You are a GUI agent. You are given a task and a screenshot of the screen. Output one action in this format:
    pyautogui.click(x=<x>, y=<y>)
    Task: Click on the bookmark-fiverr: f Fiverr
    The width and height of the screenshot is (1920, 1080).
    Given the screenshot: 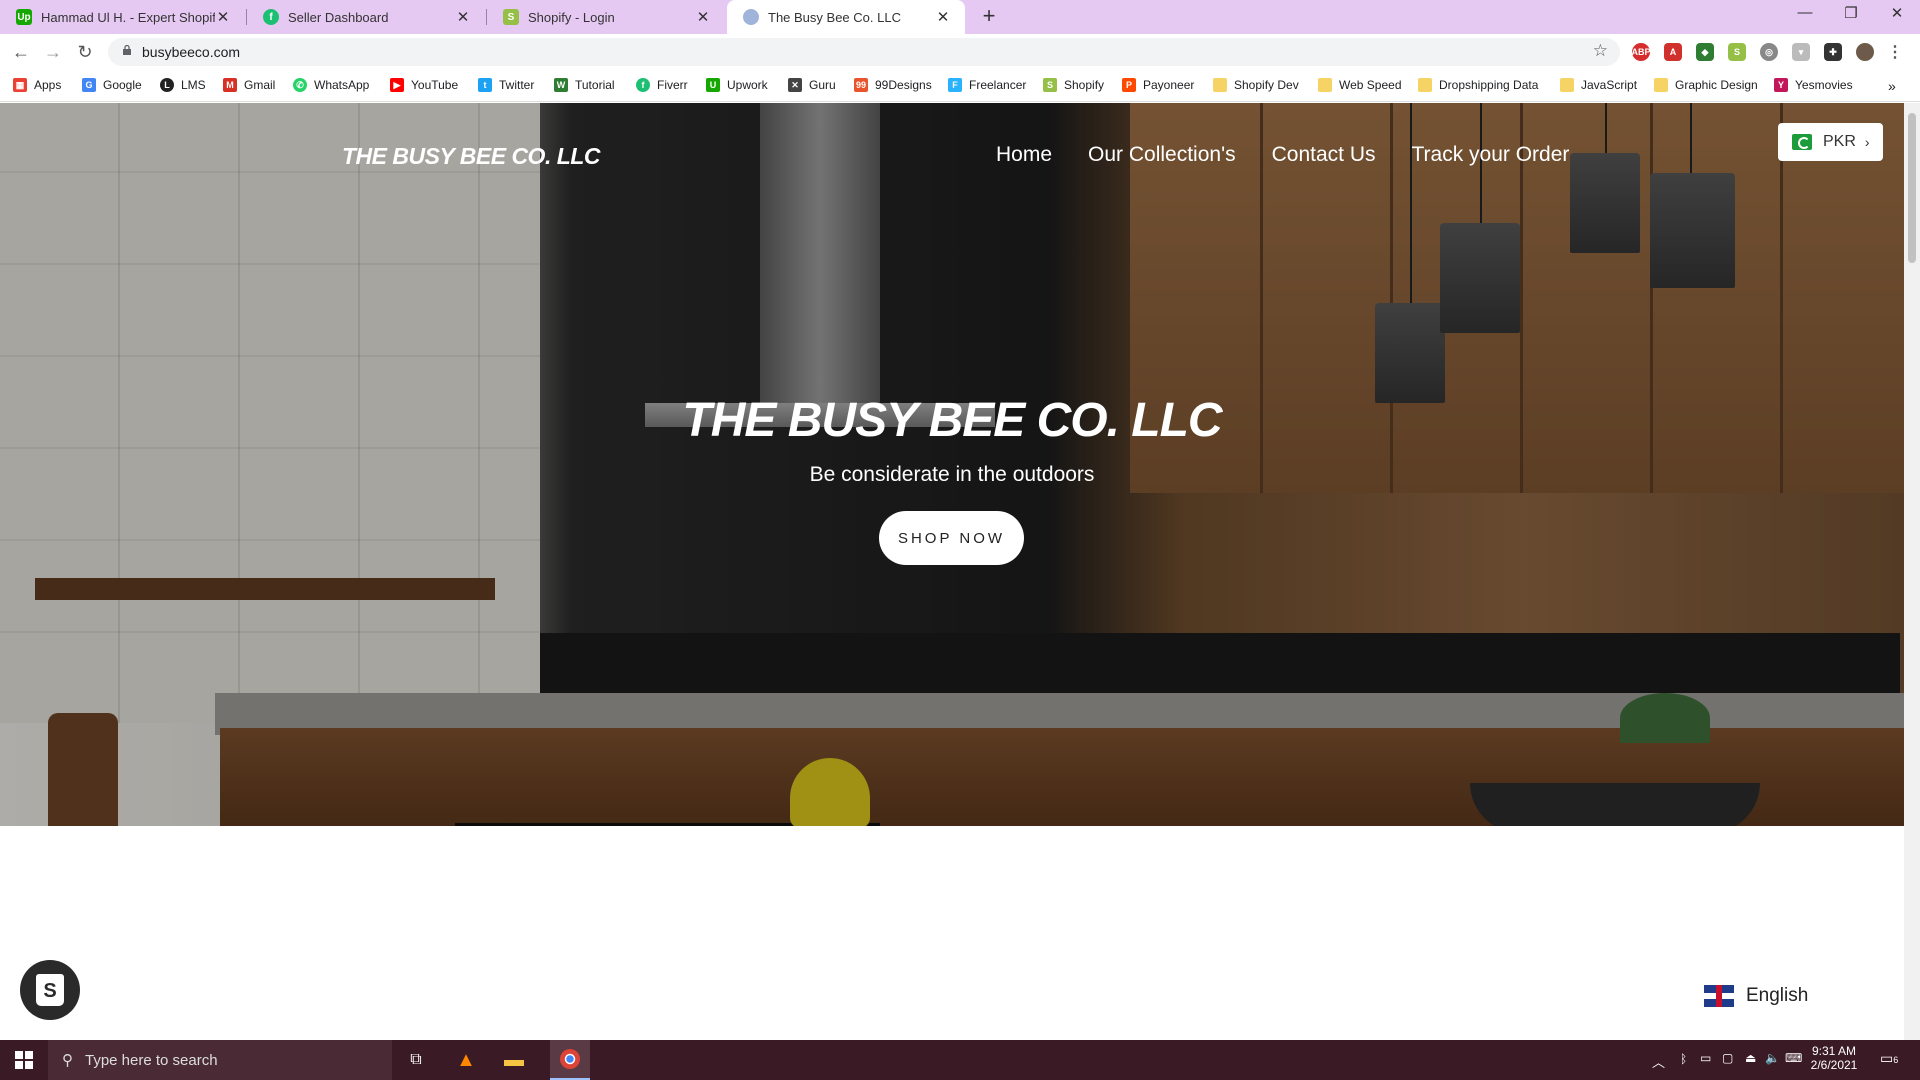 What is the action you would take?
    pyautogui.click(x=662, y=85)
    